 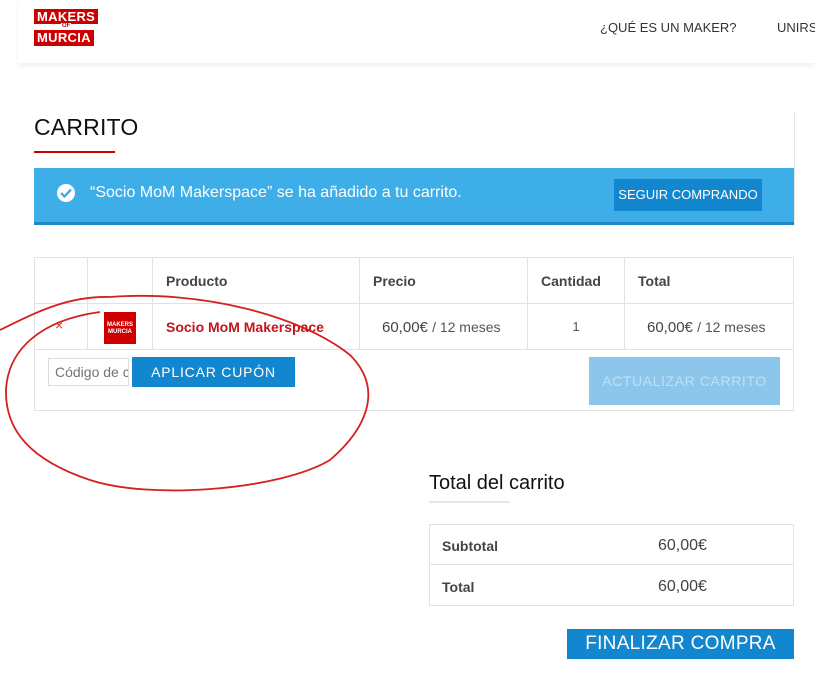 What do you see at coordinates (688, 195) in the screenshot?
I see `continue-shopping-button: SEGUIR COMPRANDO` at bounding box center [688, 195].